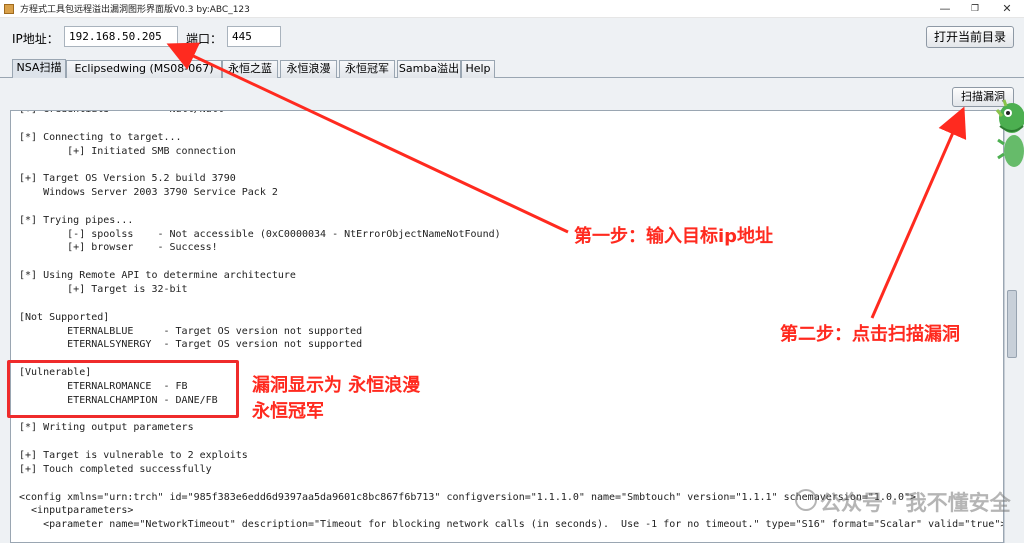  What do you see at coordinates (512, 37) in the screenshot?
I see `target-toolbar: IP地址： 192.168.50.205 端口： 445 打开当前目录` at bounding box center [512, 37].